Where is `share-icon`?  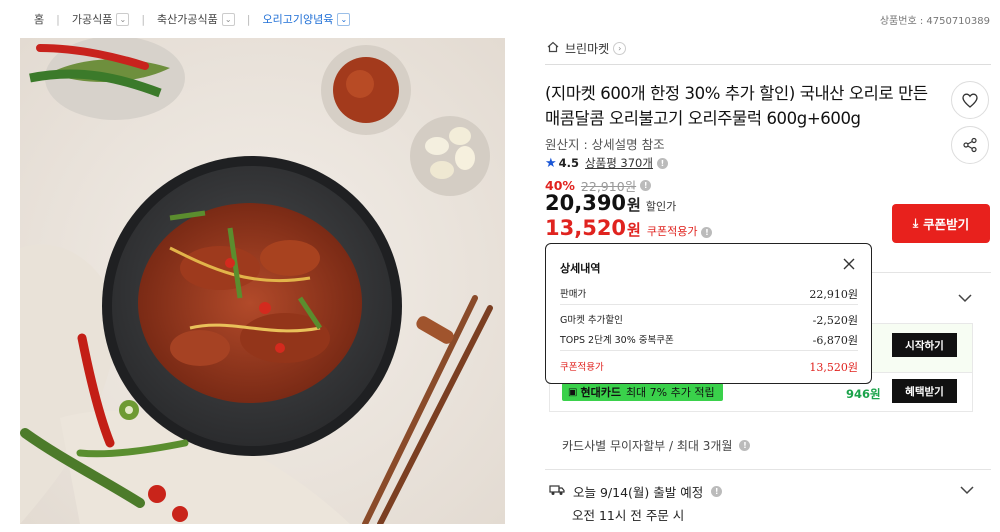
share-icon is located at coordinates (970, 145).